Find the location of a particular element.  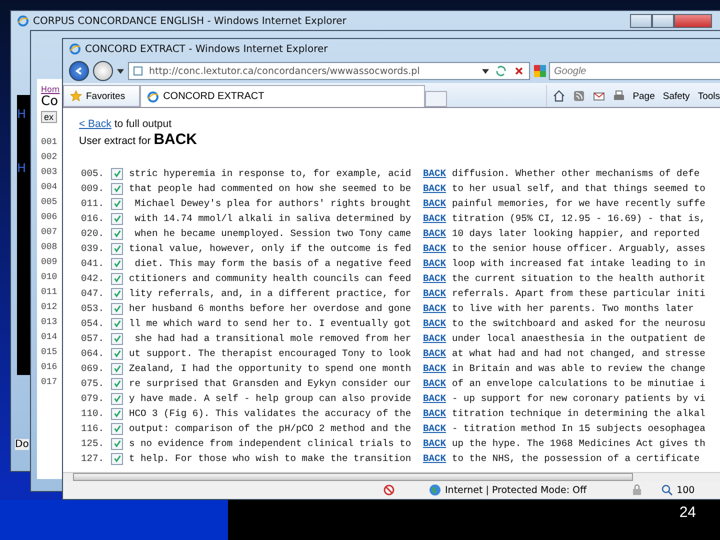

left-context: with 14.74 mmol/l alkali in saliva determined by is located at coordinates (273, 218).